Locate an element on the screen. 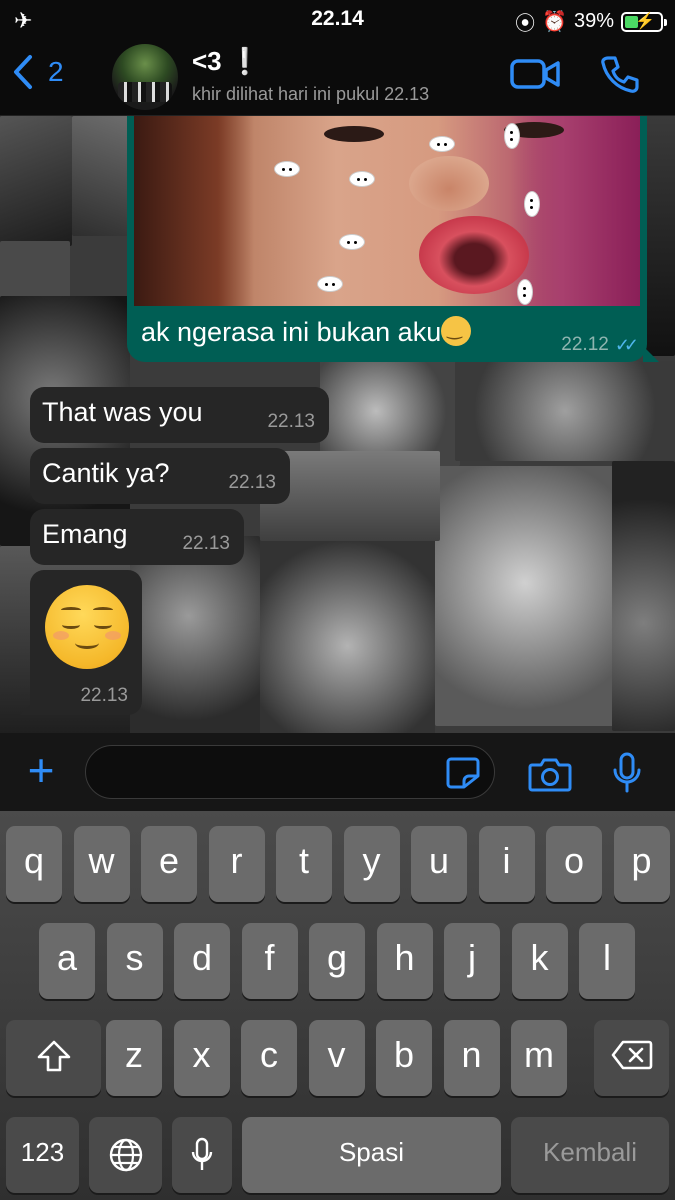 The width and height of the screenshot is (675, 1200). globe-icon is located at coordinates (125, 1155).